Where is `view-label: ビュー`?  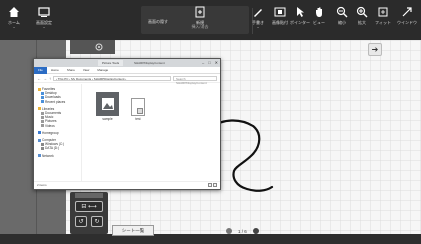 view-label: ビュー is located at coordinates (319, 22).